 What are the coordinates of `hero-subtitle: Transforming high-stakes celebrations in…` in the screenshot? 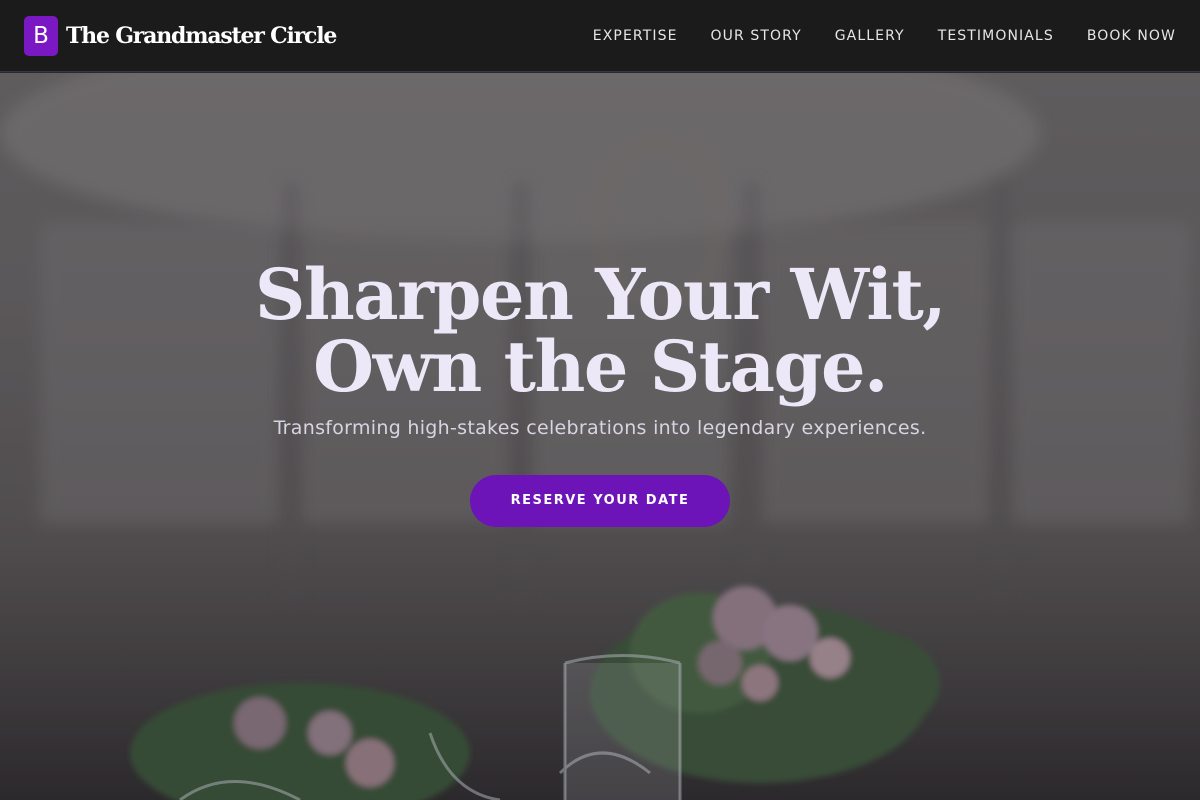 It's located at (600, 428).